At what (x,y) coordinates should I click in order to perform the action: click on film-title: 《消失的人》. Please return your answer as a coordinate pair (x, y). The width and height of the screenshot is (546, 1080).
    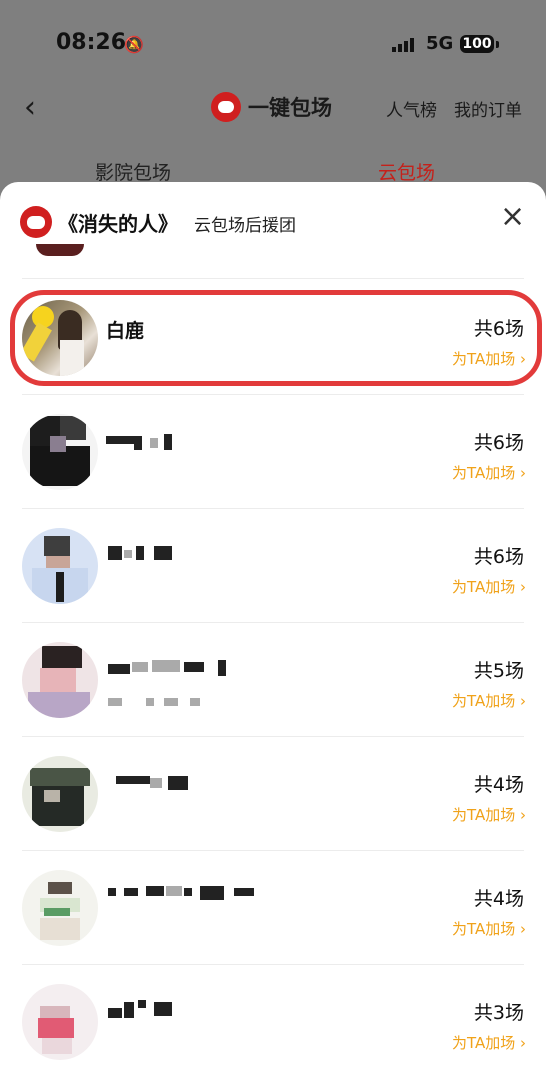
    Looking at the image, I should click on (118, 224).